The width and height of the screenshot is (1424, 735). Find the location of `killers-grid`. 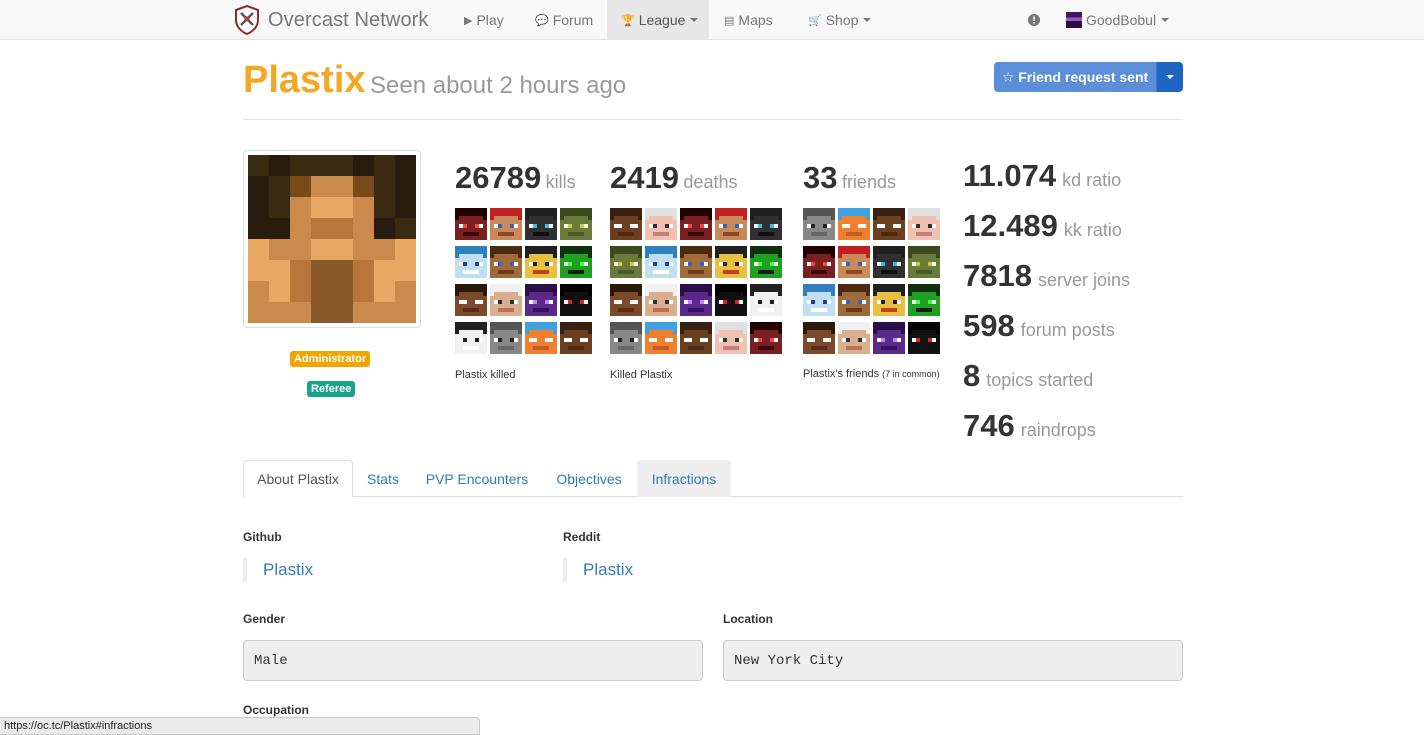

killers-grid is located at coordinates (696, 281).